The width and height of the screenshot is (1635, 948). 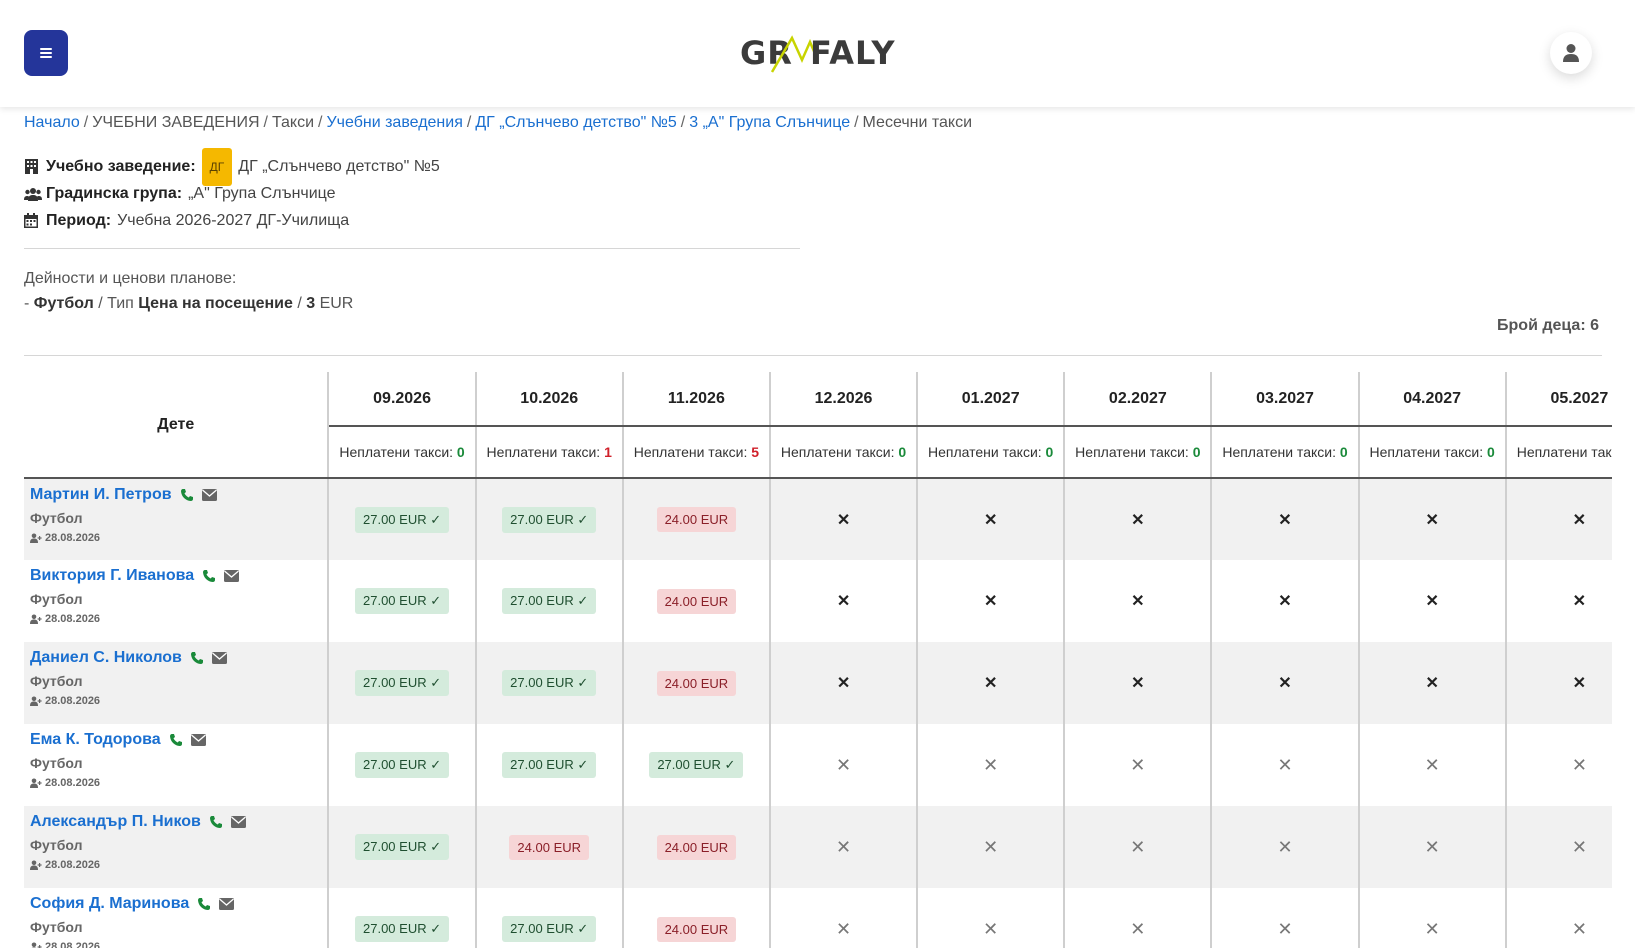 I want to click on child-name-link: Ема К. Тодорова, so click(x=178, y=740).